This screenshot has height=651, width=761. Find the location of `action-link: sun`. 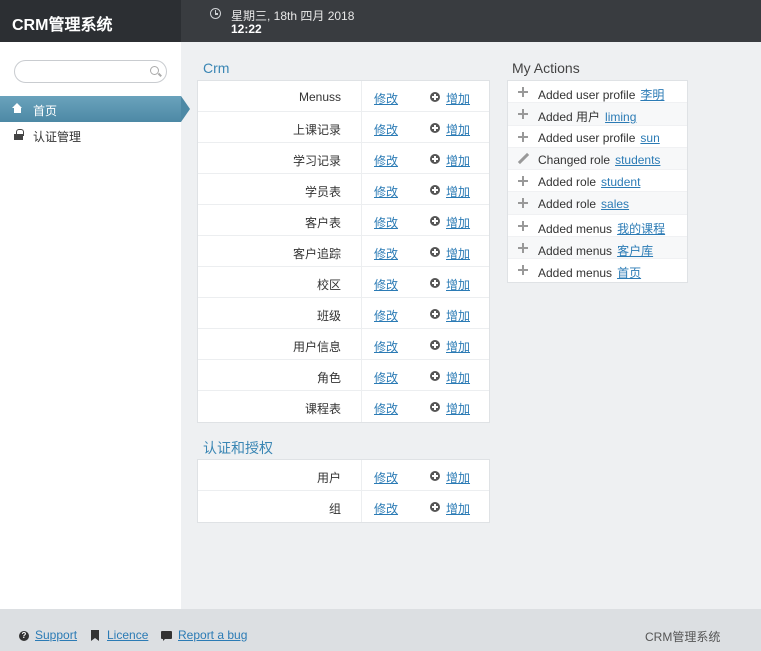

action-link: sun is located at coordinates (649, 138).